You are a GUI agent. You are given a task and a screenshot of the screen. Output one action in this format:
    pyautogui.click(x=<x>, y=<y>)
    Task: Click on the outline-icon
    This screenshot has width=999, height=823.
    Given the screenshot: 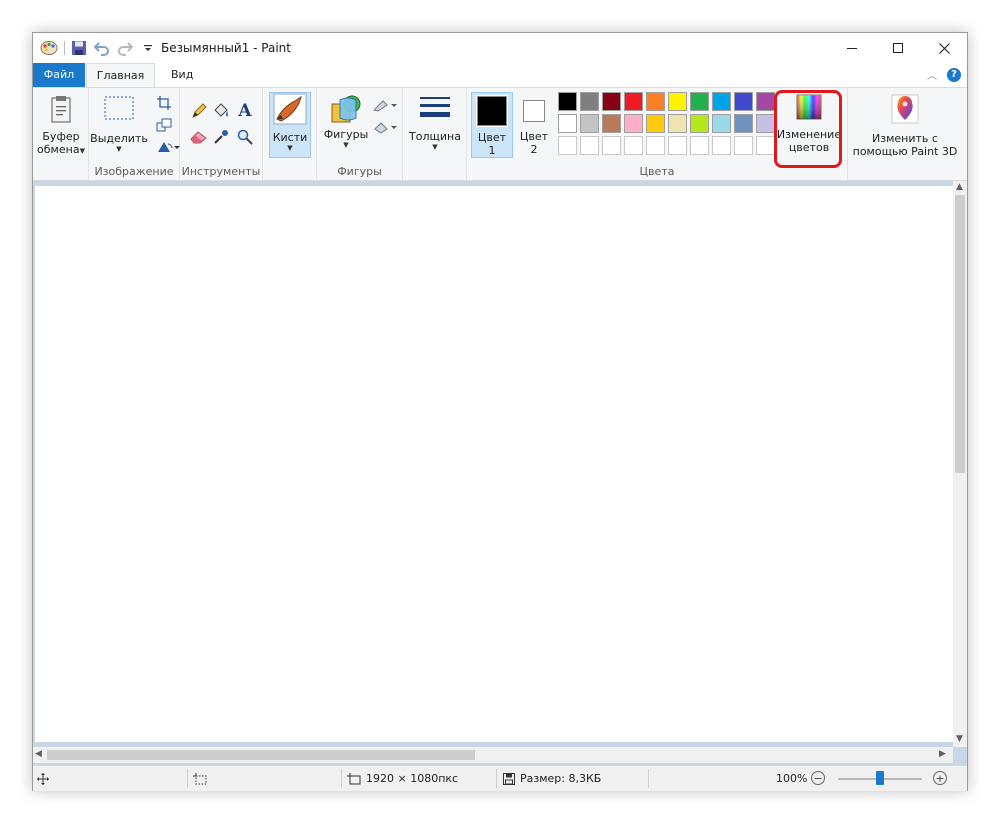 What is the action you would take?
    pyautogui.click(x=386, y=105)
    